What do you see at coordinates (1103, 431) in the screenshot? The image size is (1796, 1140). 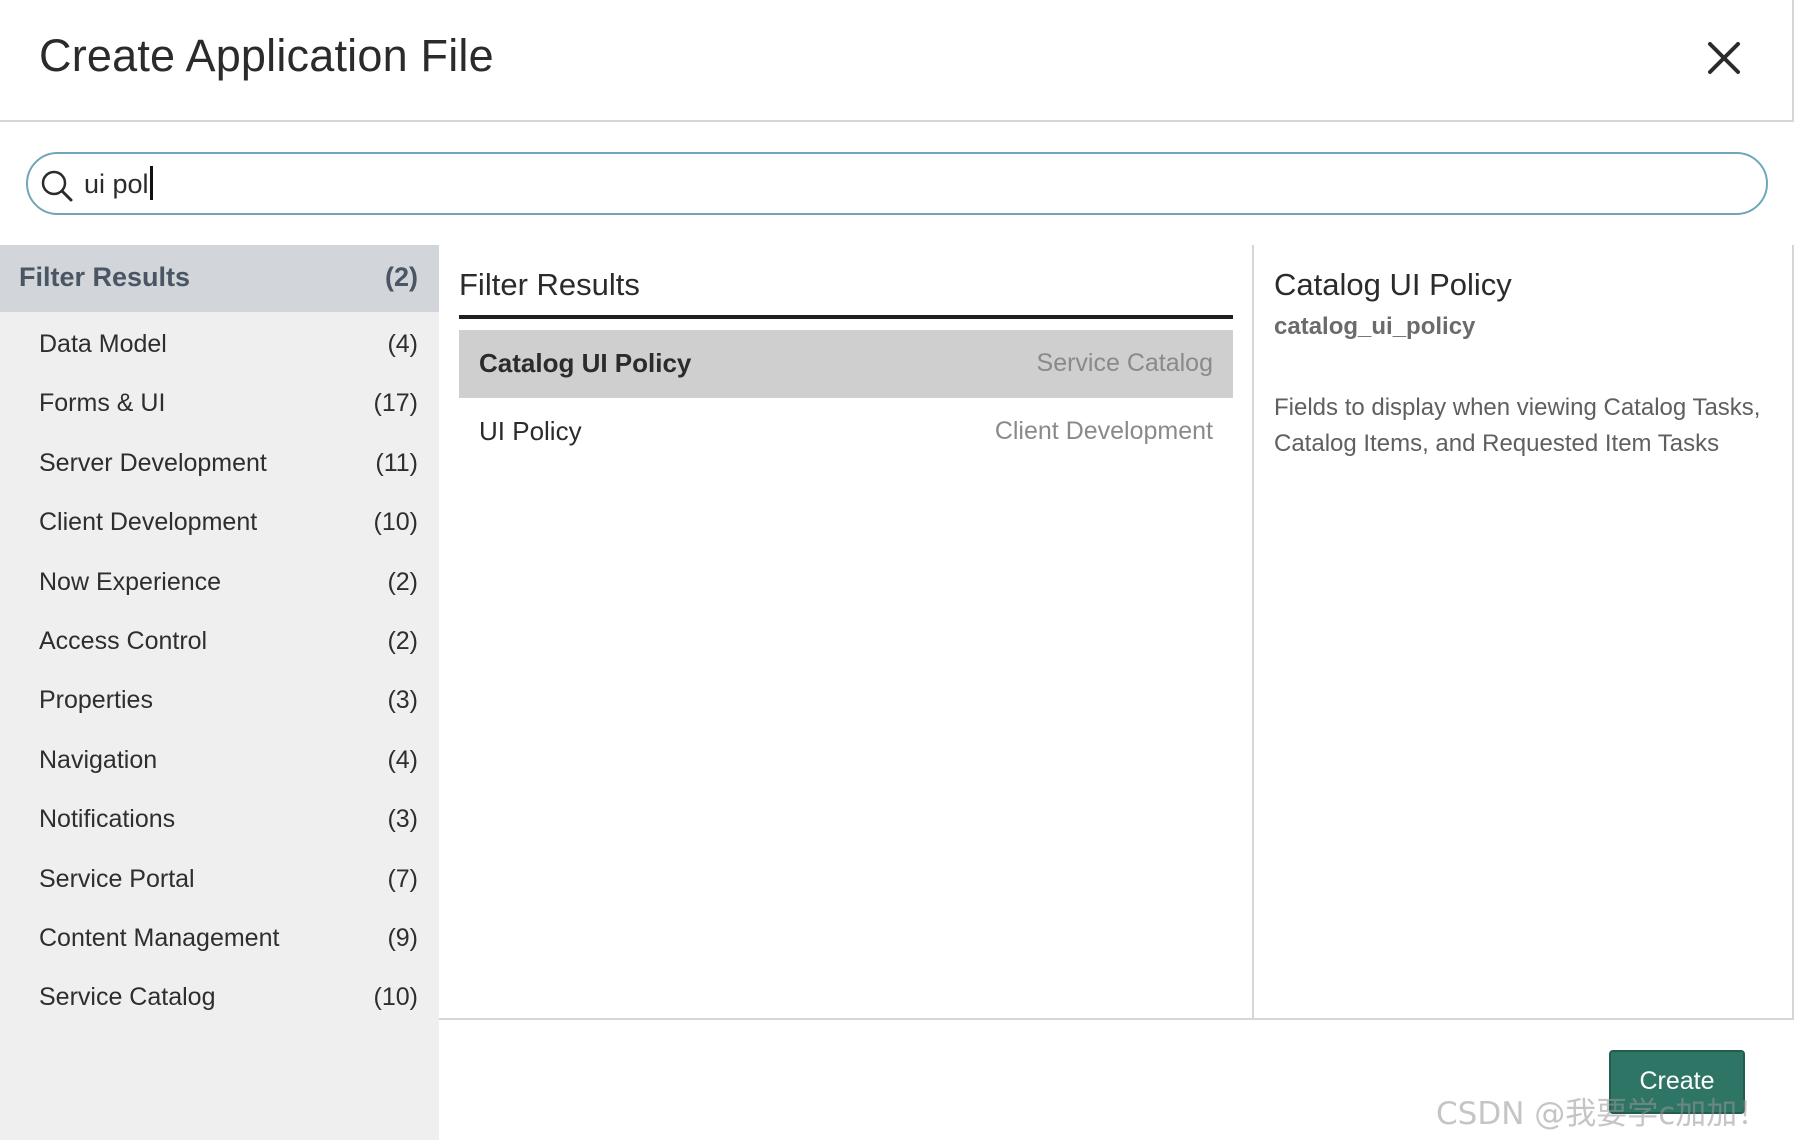 I see `result-category: Client Development` at bounding box center [1103, 431].